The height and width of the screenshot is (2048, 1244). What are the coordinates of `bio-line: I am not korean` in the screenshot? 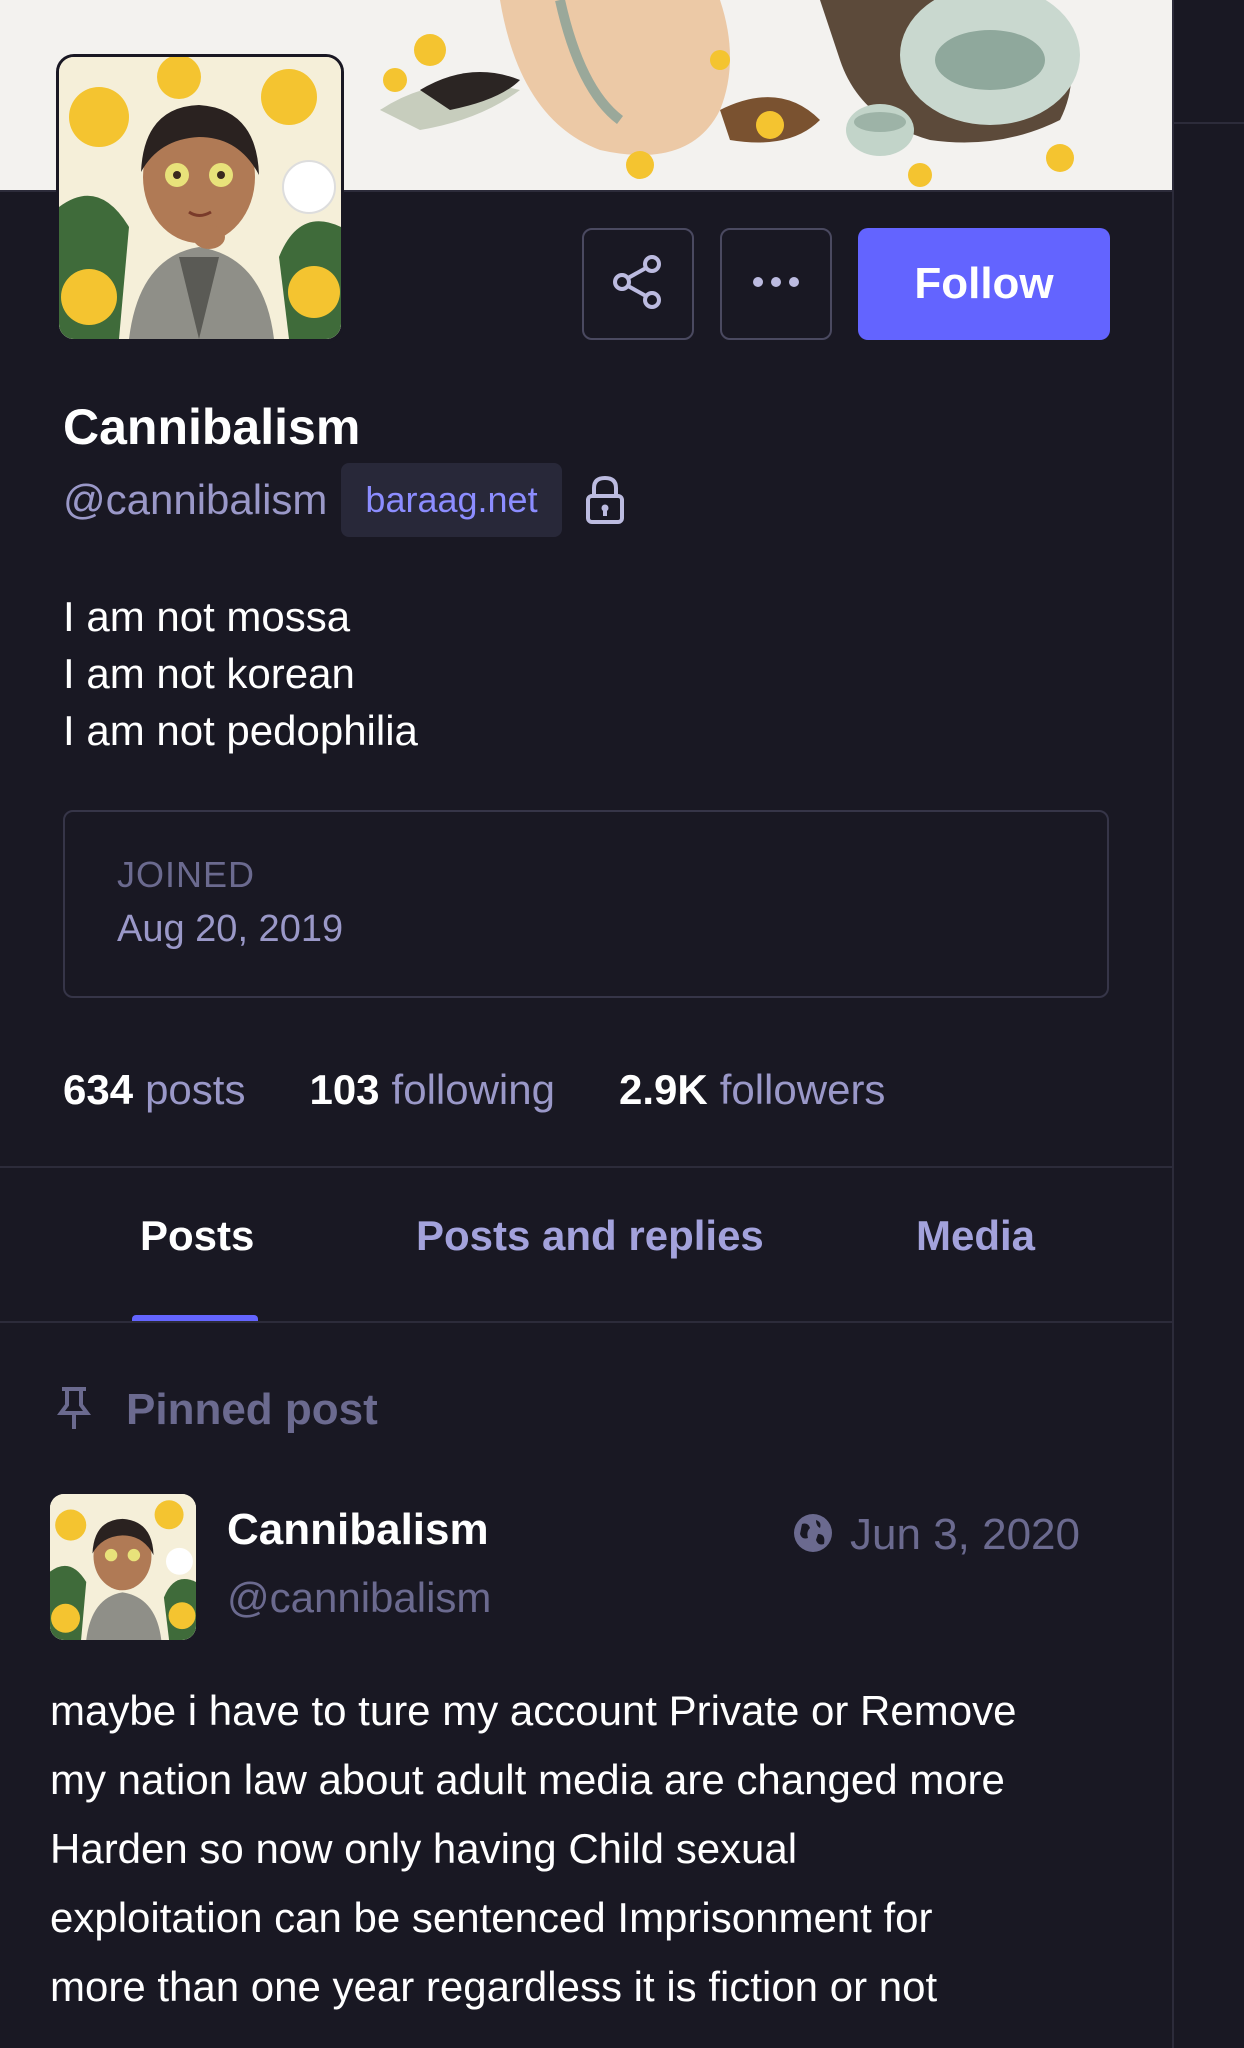 It's located at (209, 673).